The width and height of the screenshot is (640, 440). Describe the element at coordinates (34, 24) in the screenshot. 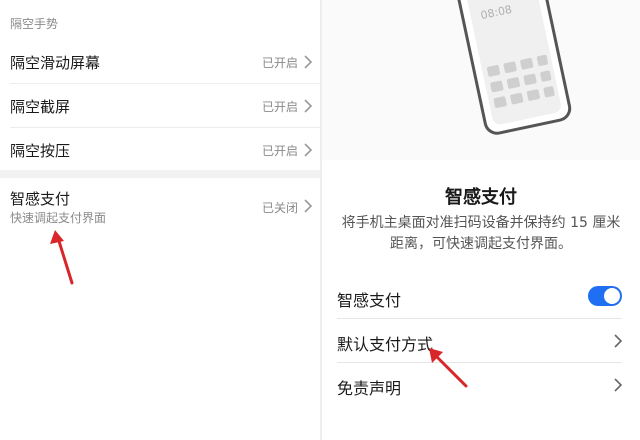

I see `section-header: 隔空手势` at that location.